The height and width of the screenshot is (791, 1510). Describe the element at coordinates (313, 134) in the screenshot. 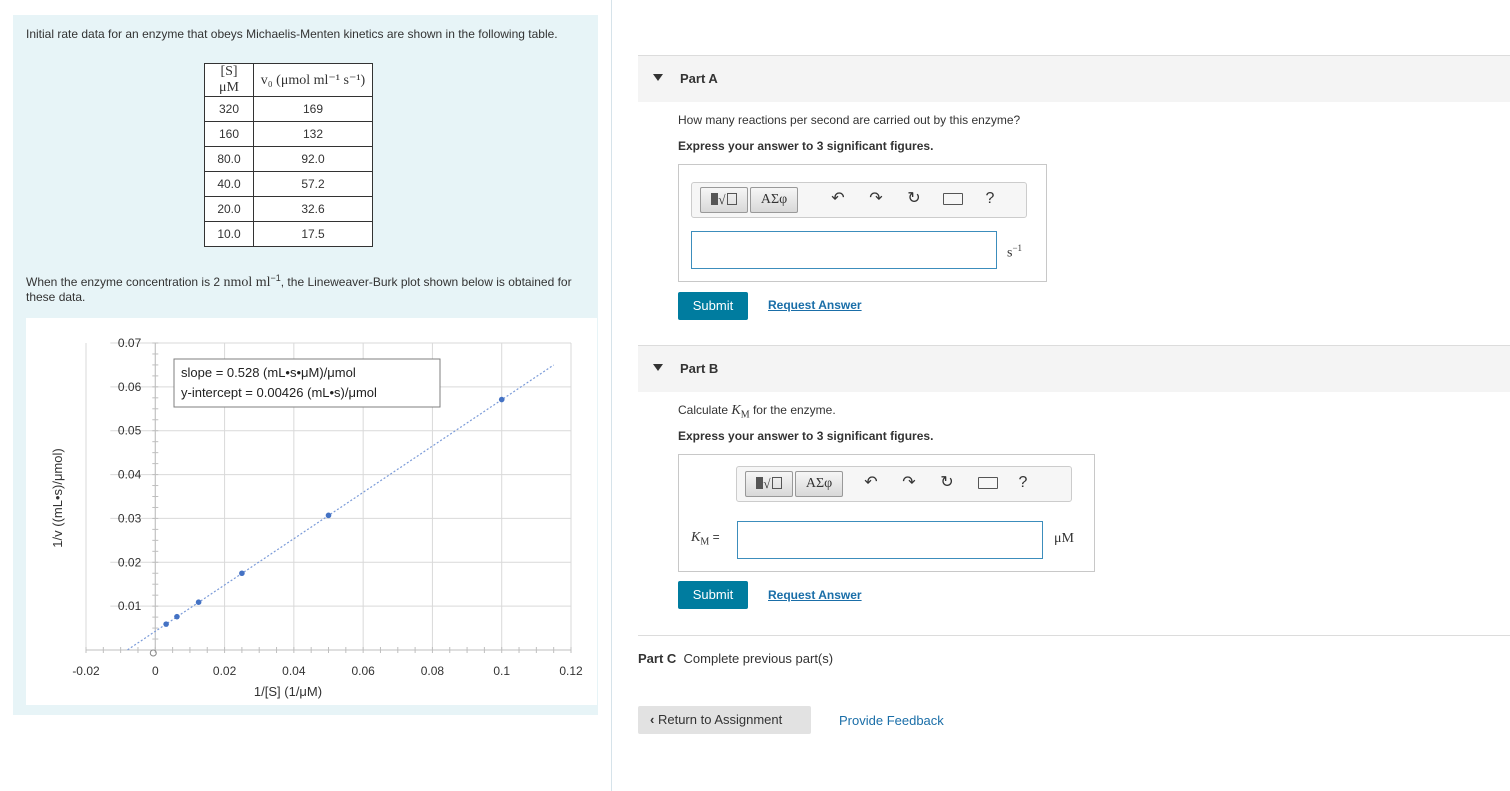

I see `table-cell: 132` at that location.